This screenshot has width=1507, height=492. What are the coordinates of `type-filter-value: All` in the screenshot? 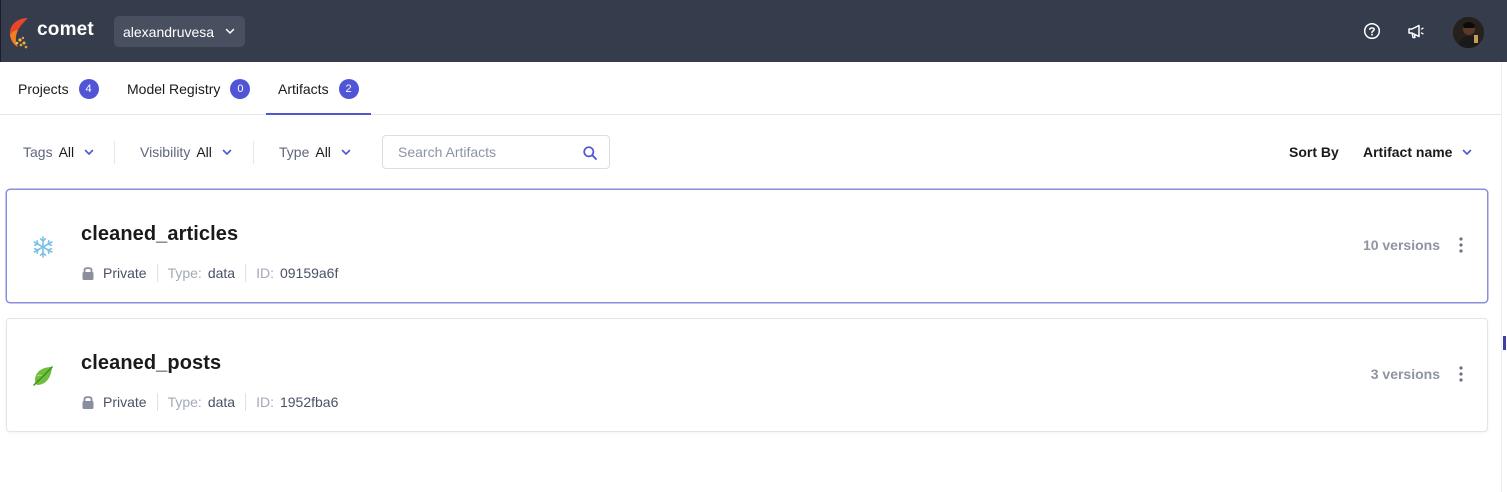 It's located at (323, 152).